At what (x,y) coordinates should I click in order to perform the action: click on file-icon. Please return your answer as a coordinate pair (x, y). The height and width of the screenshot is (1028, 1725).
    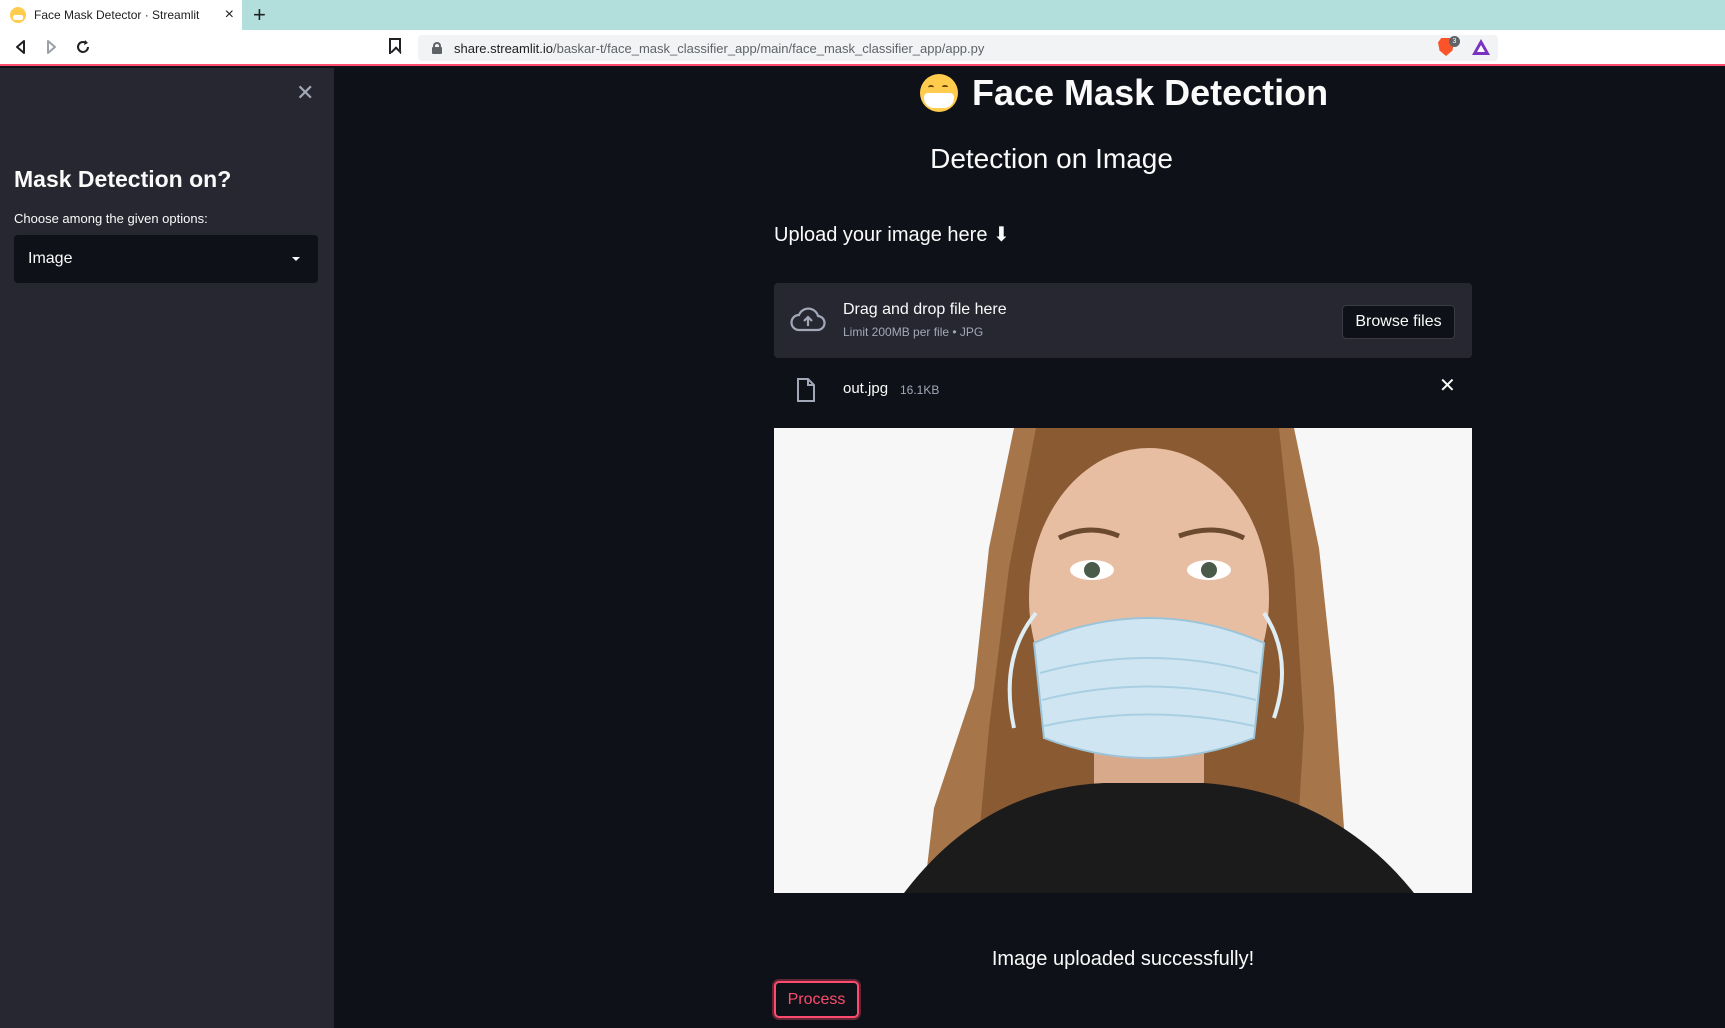
    Looking at the image, I should click on (806, 390).